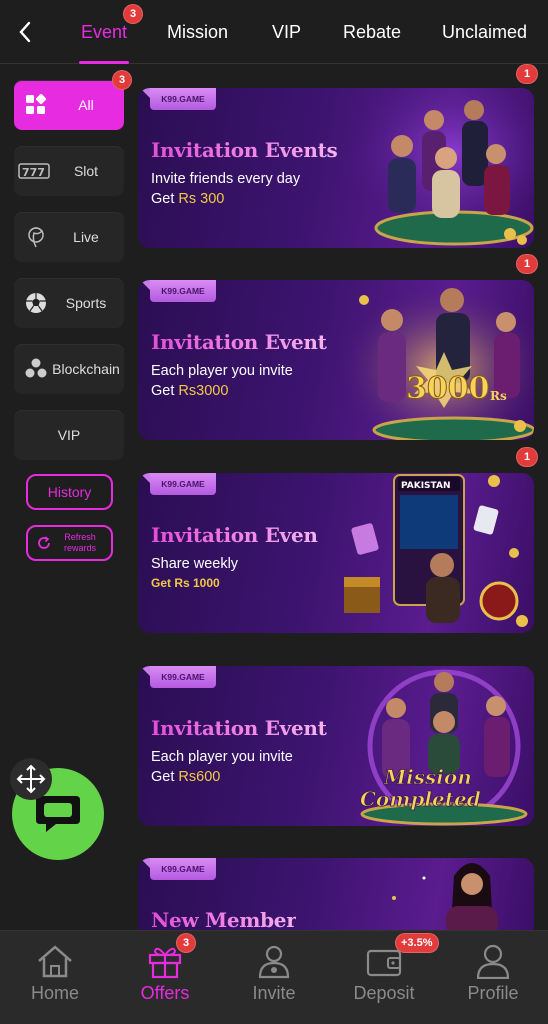  I want to click on casino-players-illustration, so click(434, 168).